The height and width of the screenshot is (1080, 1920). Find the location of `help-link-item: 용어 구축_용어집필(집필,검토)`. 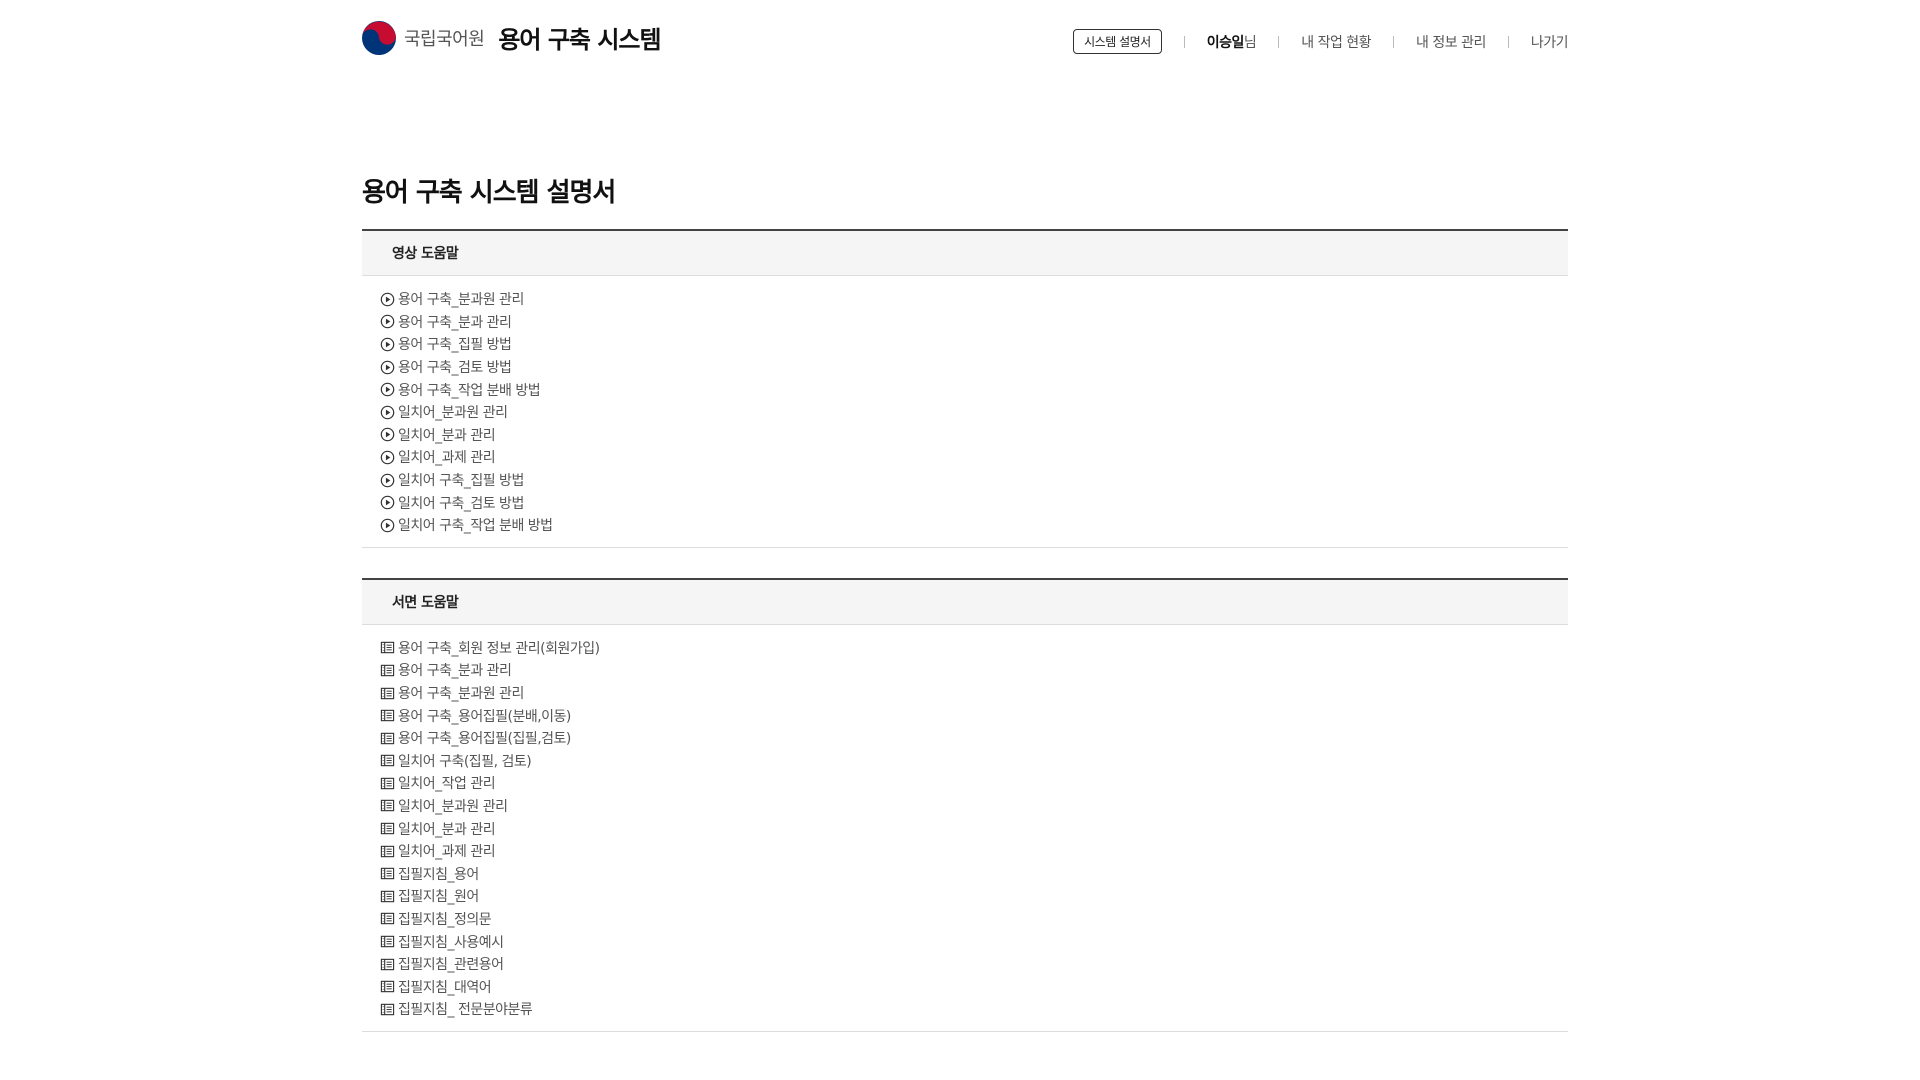

help-link-item: 용어 구축_용어집필(집필,검토) is located at coordinates (974, 738).